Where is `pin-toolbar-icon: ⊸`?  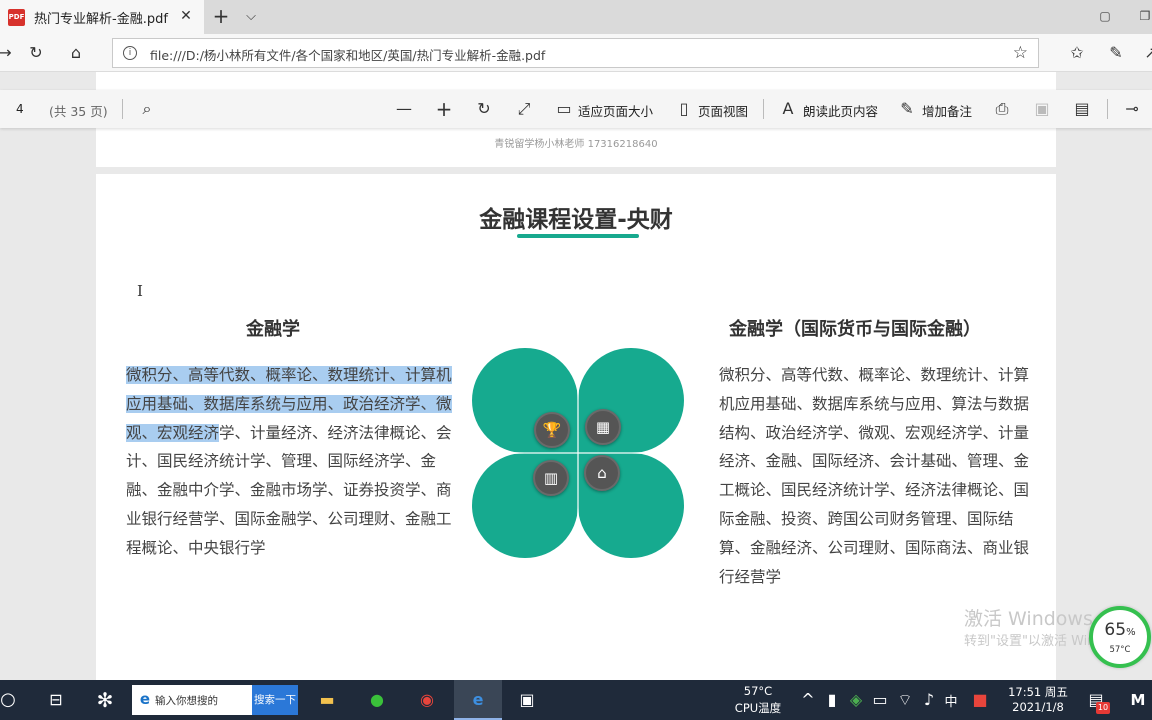 pin-toolbar-icon: ⊸ is located at coordinates (1132, 109).